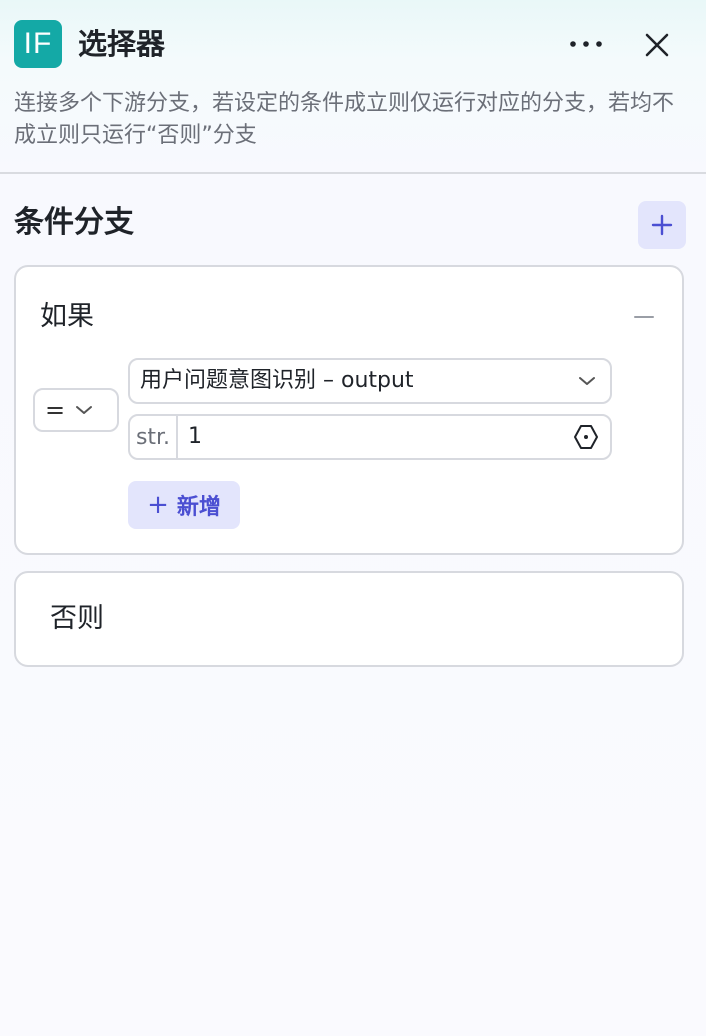  What do you see at coordinates (158, 505) in the screenshot?
I see `plus-icon: +` at bounding box center [158, 505].